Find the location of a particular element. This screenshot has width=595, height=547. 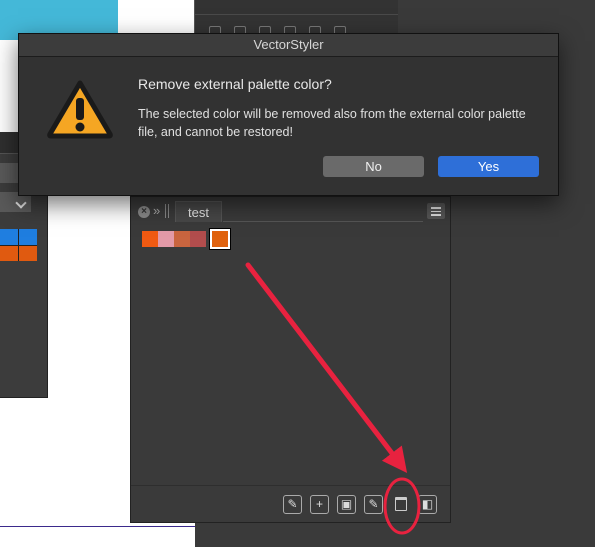

selected-palette-swatch is located at coordinates (220, 239).